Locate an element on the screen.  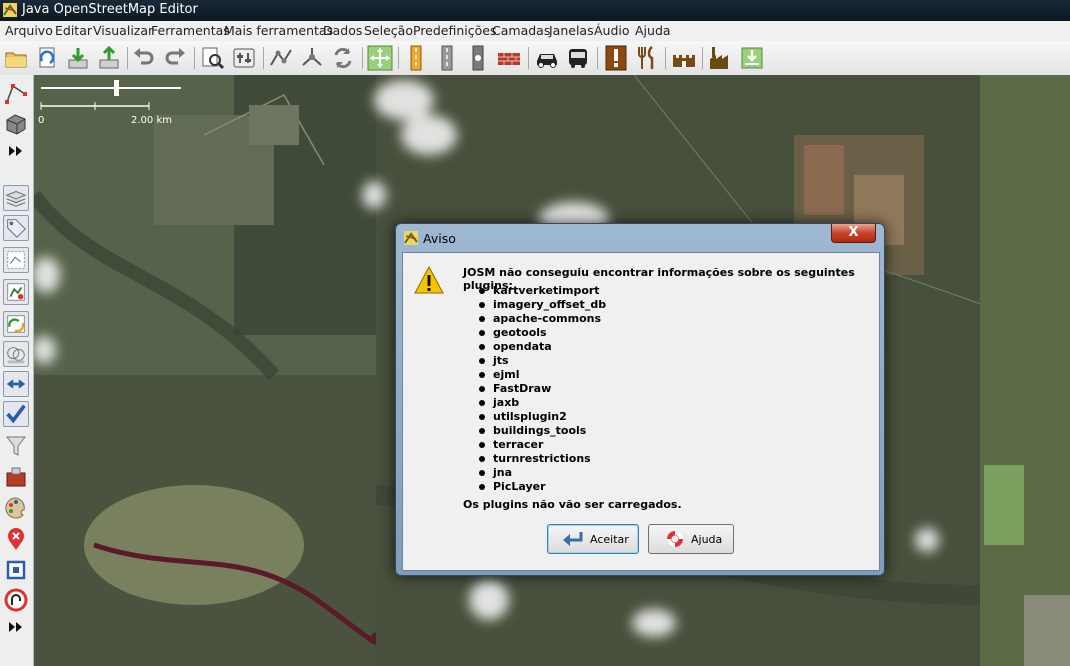
dialog-footer-message: Os plugins não vão ser carregados. is located at coordinates (572, 504).